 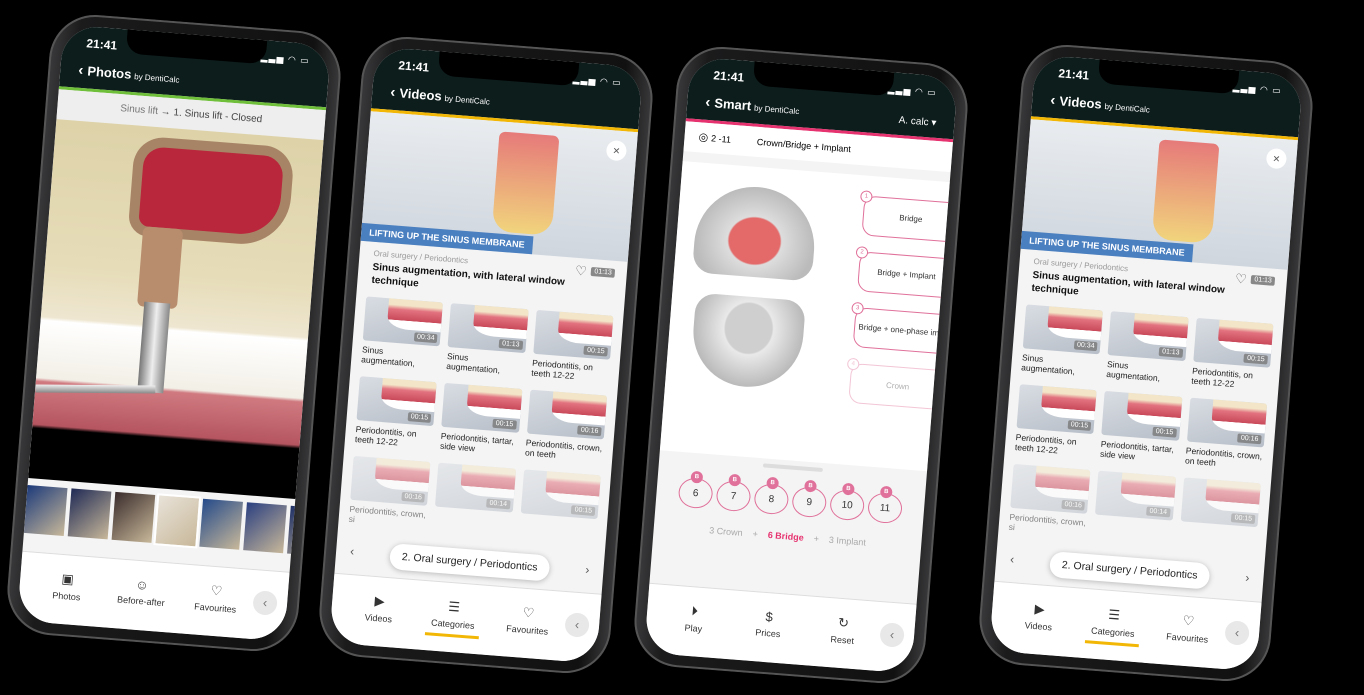 I want to click on drag-handle, so click(x=792, y=468).